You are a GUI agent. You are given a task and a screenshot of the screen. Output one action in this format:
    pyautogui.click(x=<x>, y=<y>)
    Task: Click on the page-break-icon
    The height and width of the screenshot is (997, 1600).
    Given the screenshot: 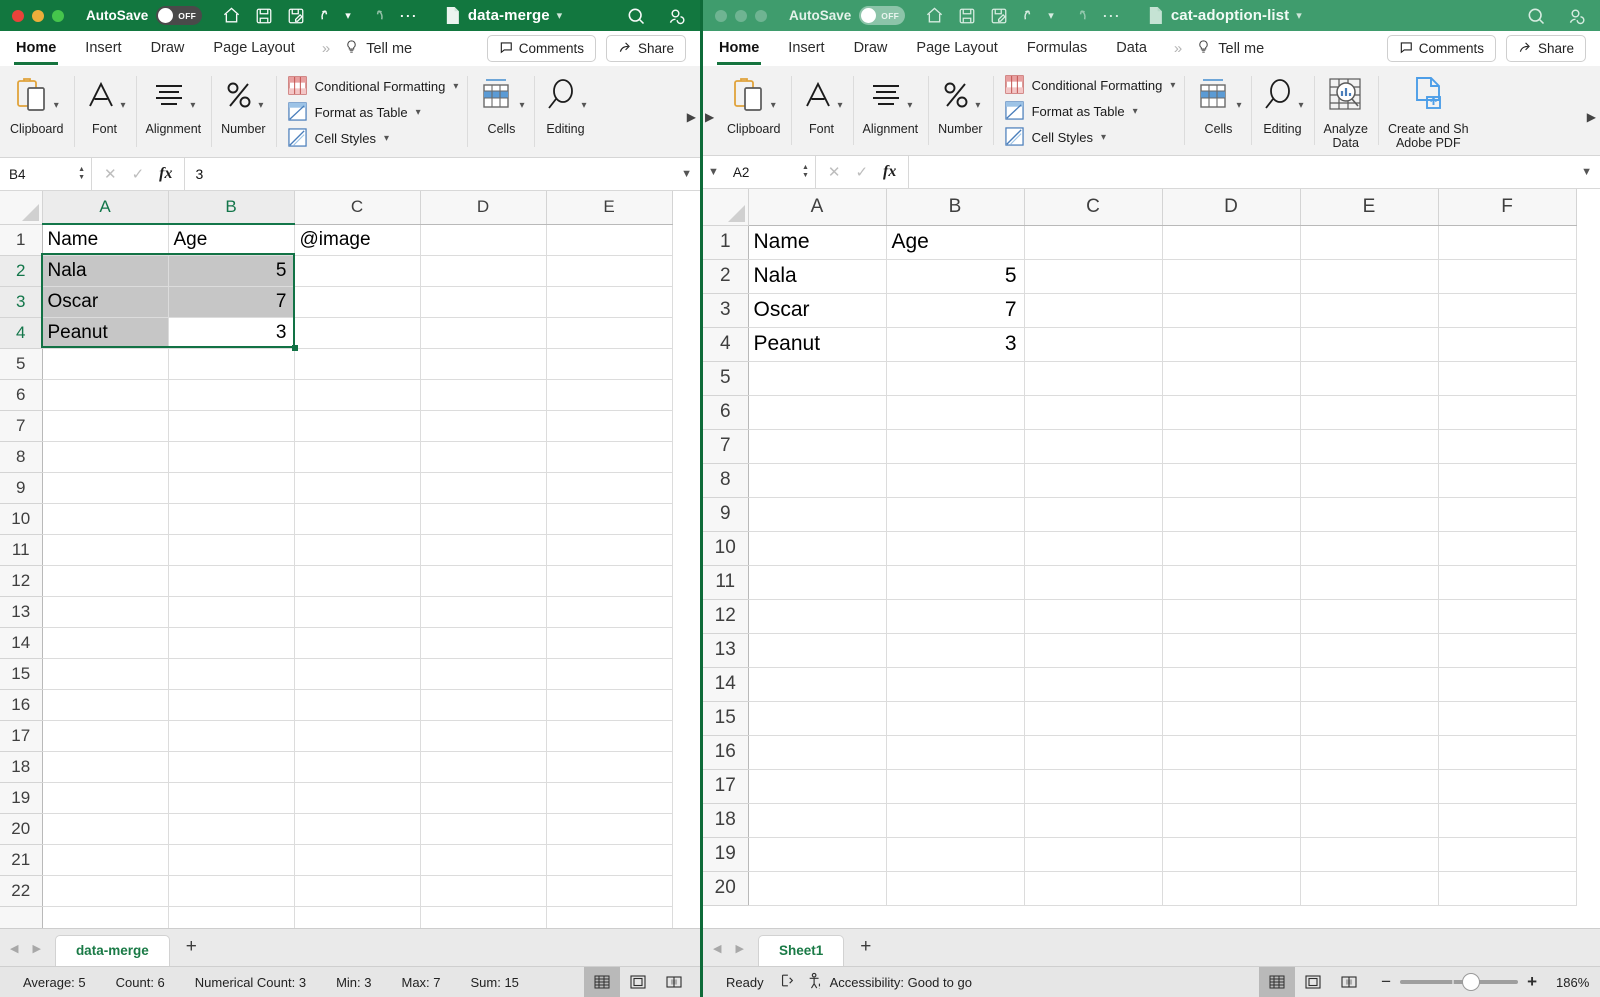 What is the action you would take?
    pyautogui.click(x=1349, y=982)
    